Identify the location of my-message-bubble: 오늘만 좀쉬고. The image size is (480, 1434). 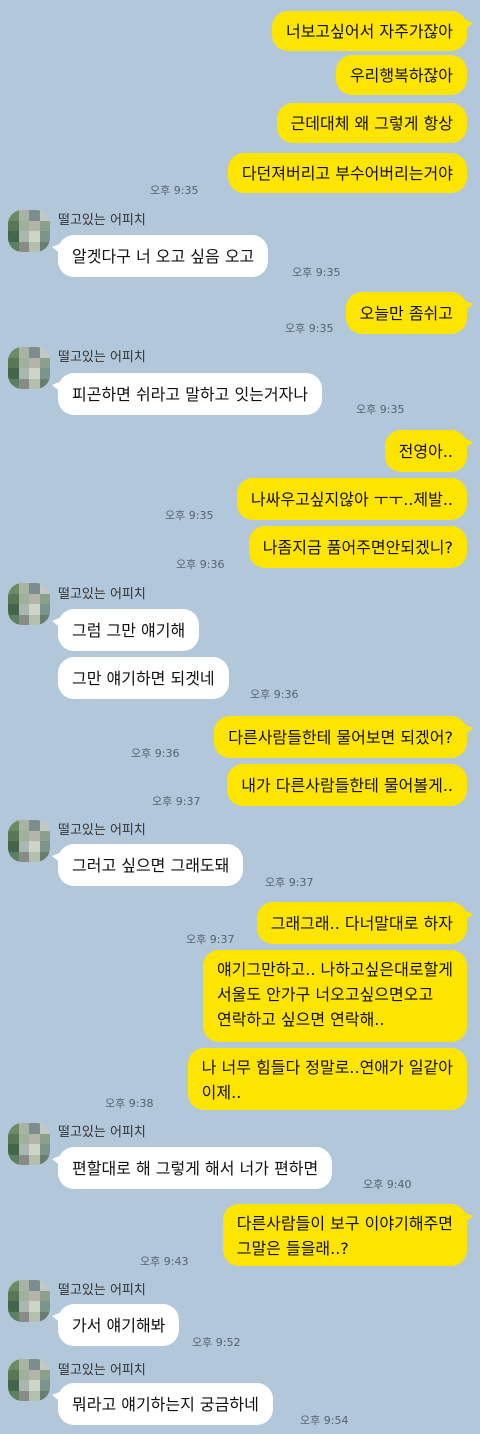
(409, 313).